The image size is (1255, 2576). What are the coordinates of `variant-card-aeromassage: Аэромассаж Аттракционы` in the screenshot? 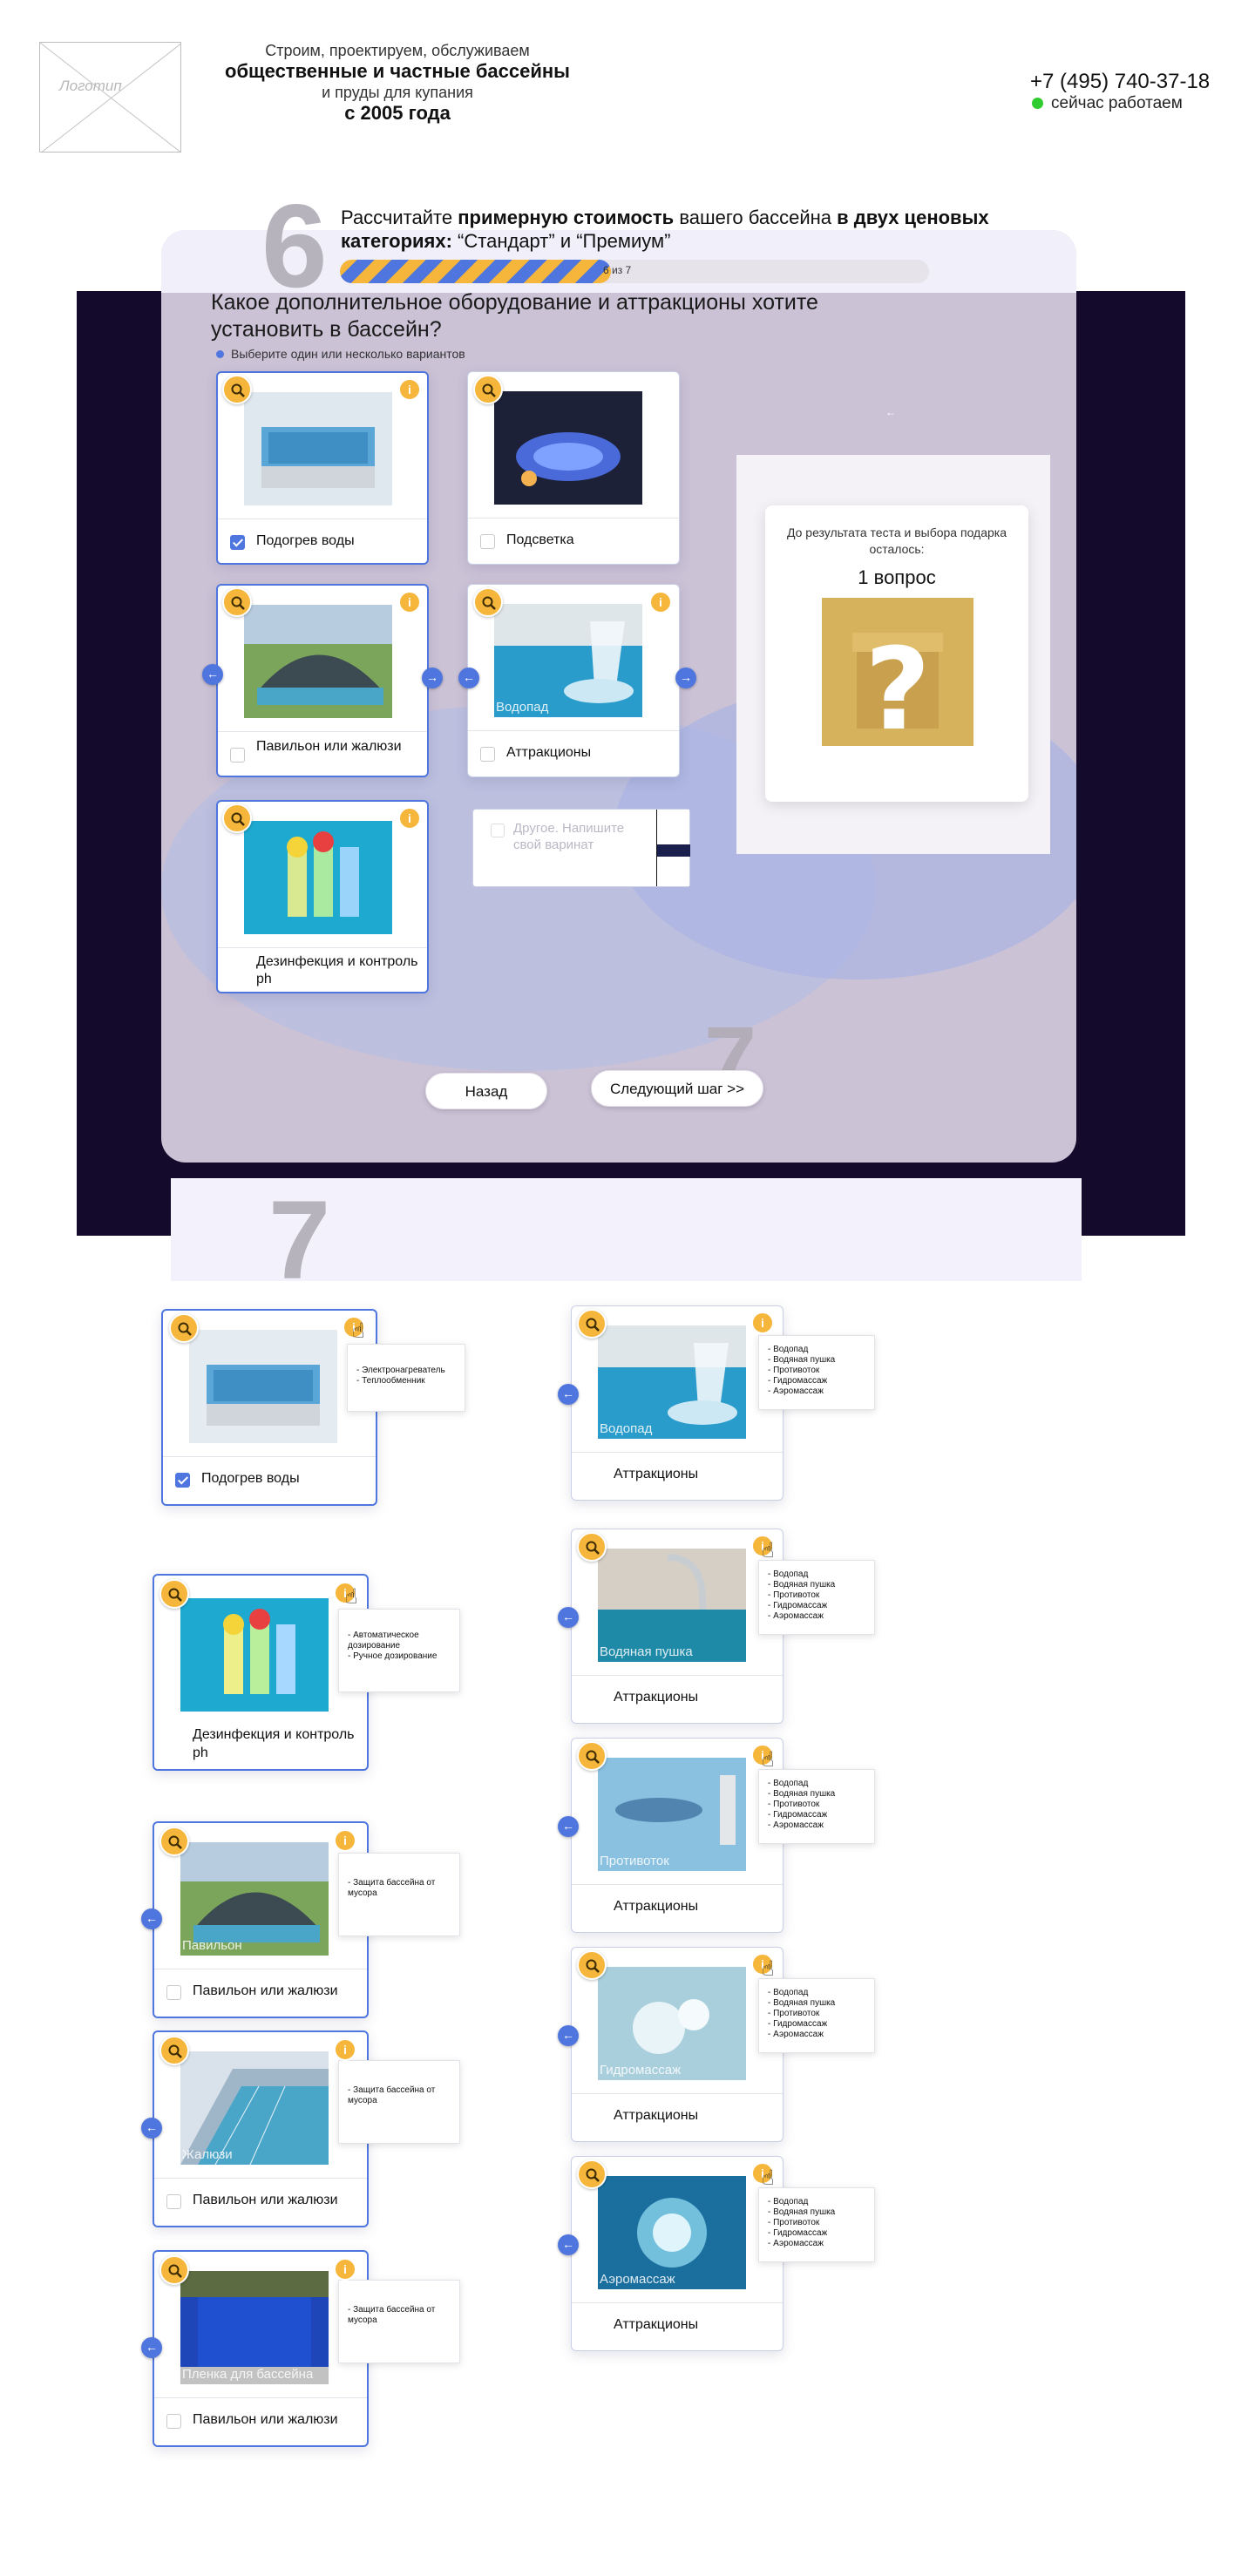 It's located at (677, 2254).